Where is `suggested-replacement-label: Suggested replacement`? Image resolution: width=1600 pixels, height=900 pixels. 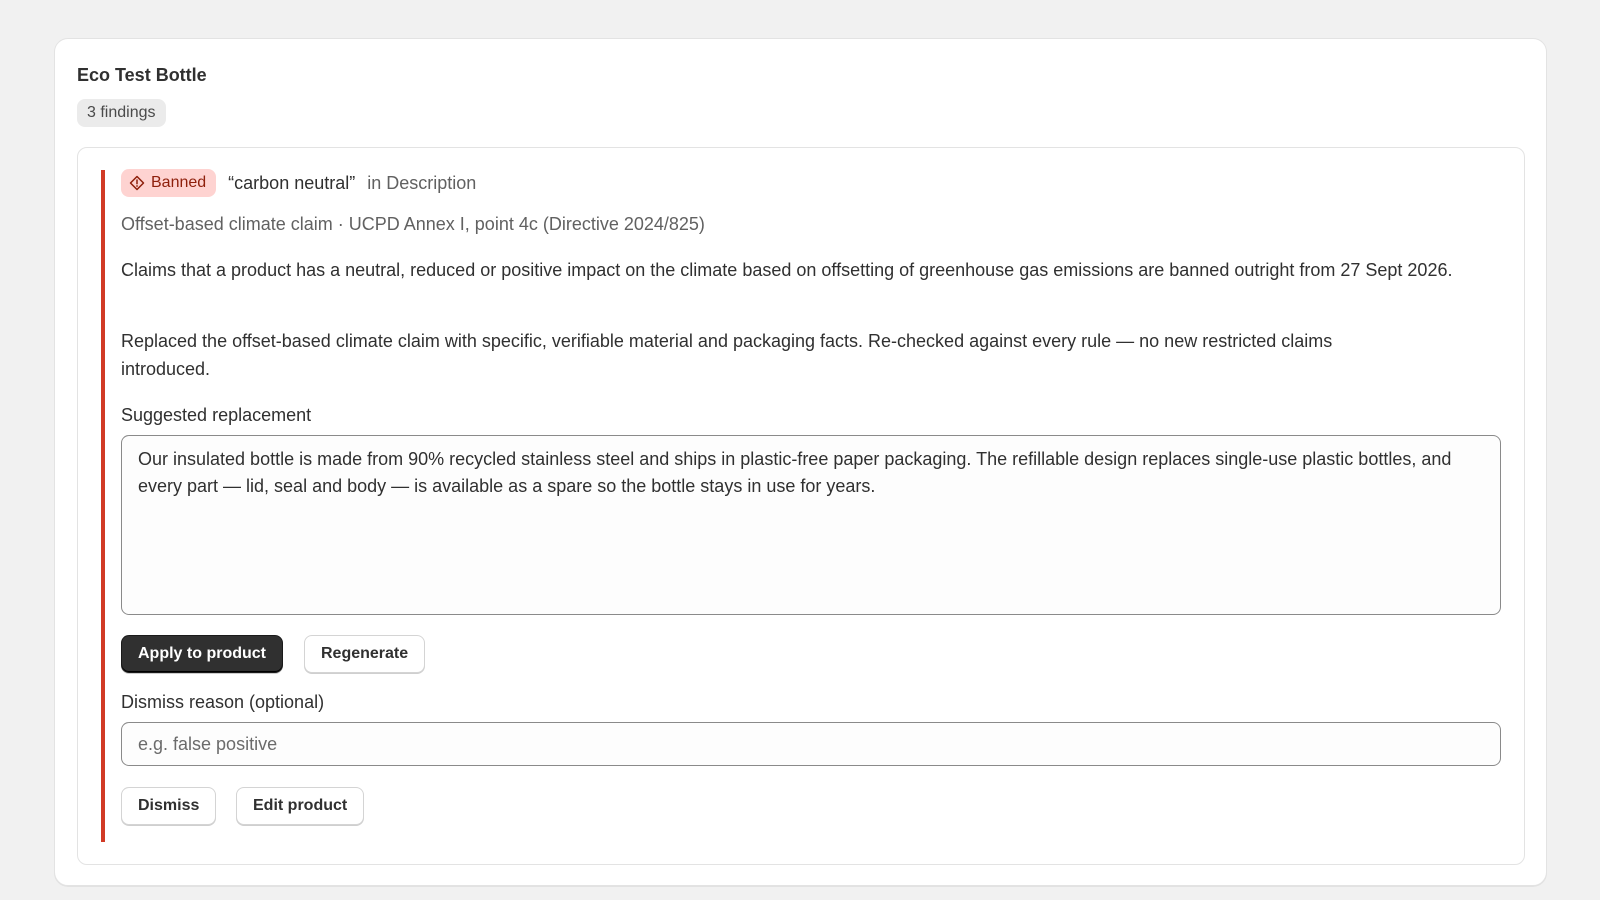
suggested-replacement-label: Suggested replacement is located at coordinates (216, 415).